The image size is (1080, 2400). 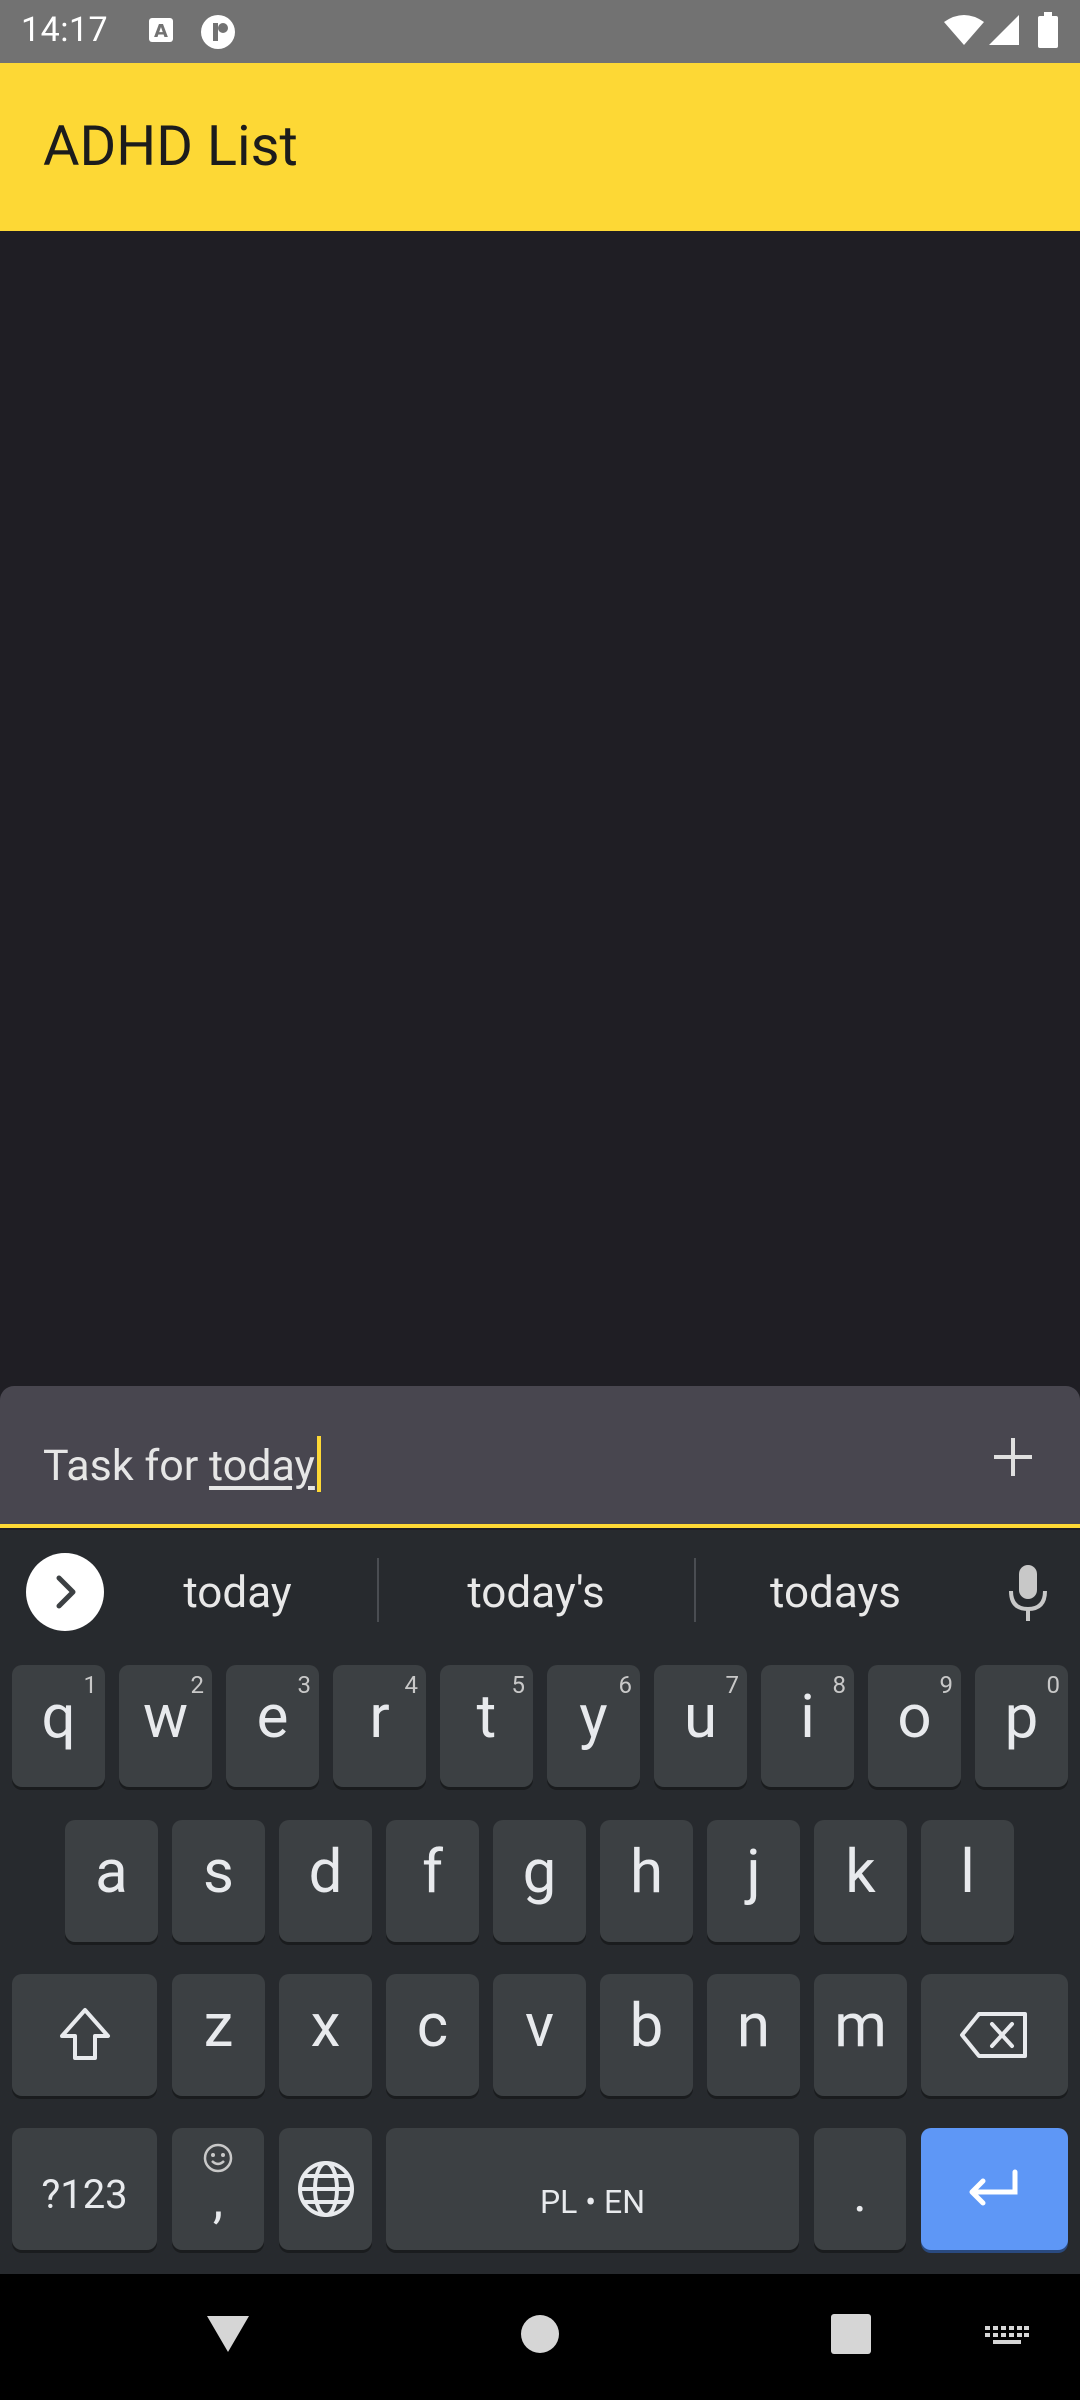 I want to click on plus-icon, so click(x=1013, y=1457).